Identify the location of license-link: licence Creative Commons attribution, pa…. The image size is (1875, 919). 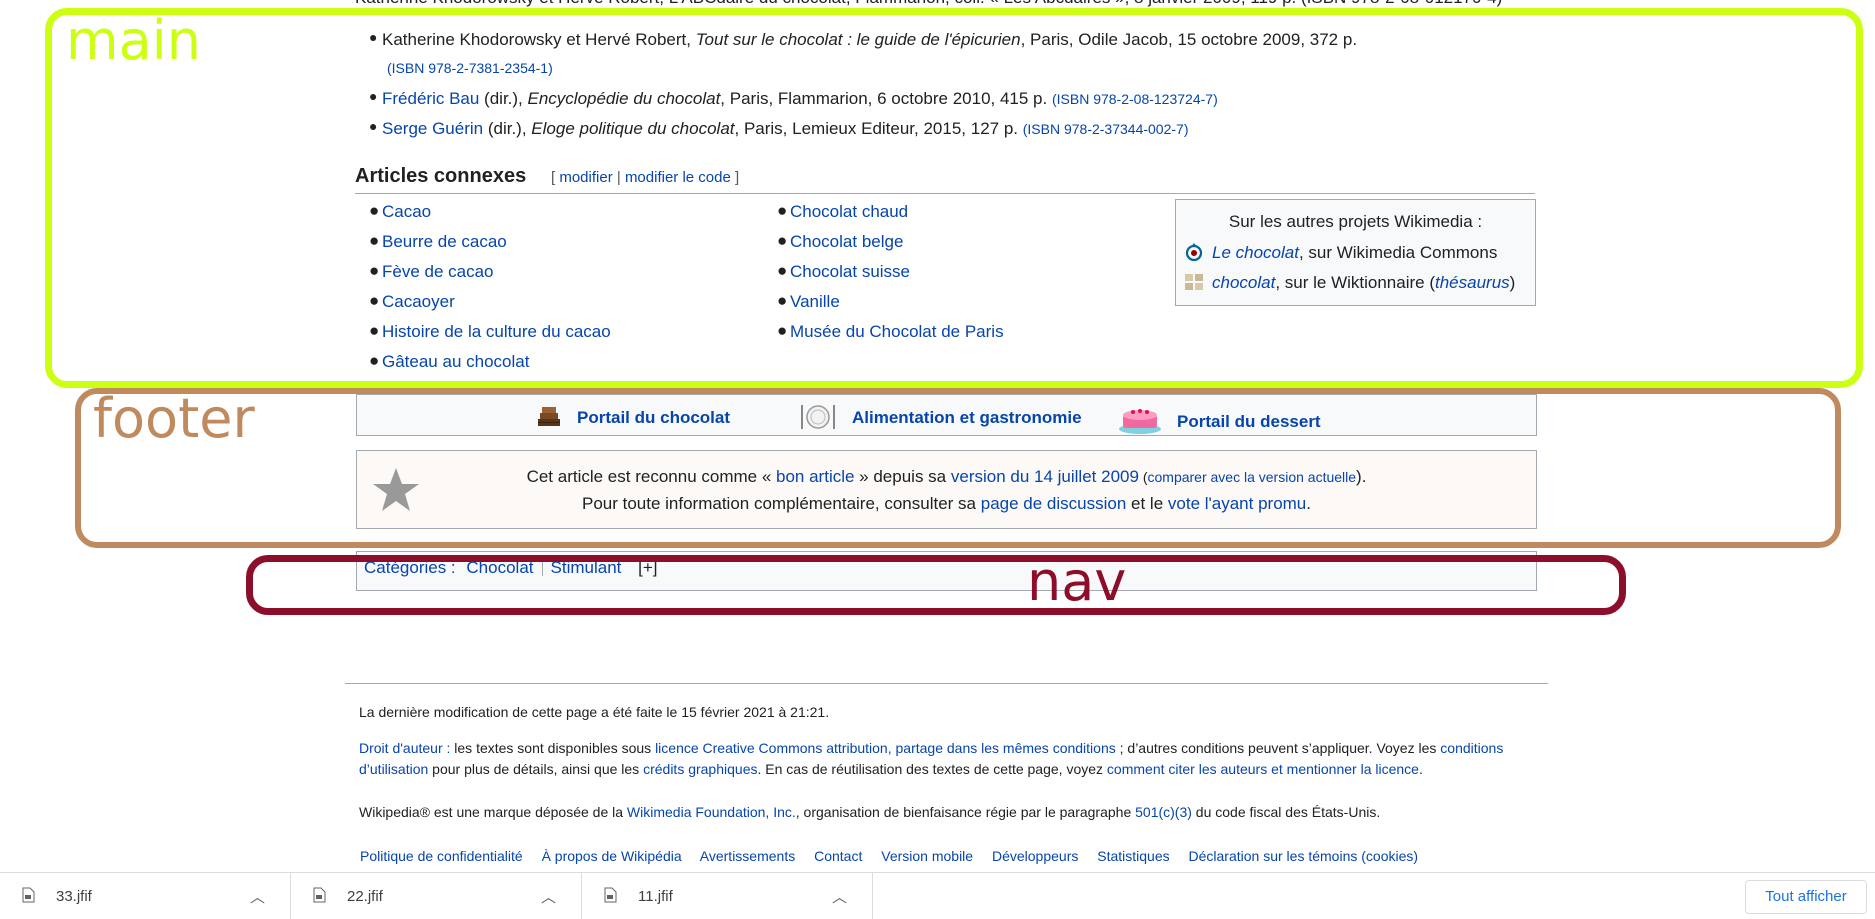
(885, 748).